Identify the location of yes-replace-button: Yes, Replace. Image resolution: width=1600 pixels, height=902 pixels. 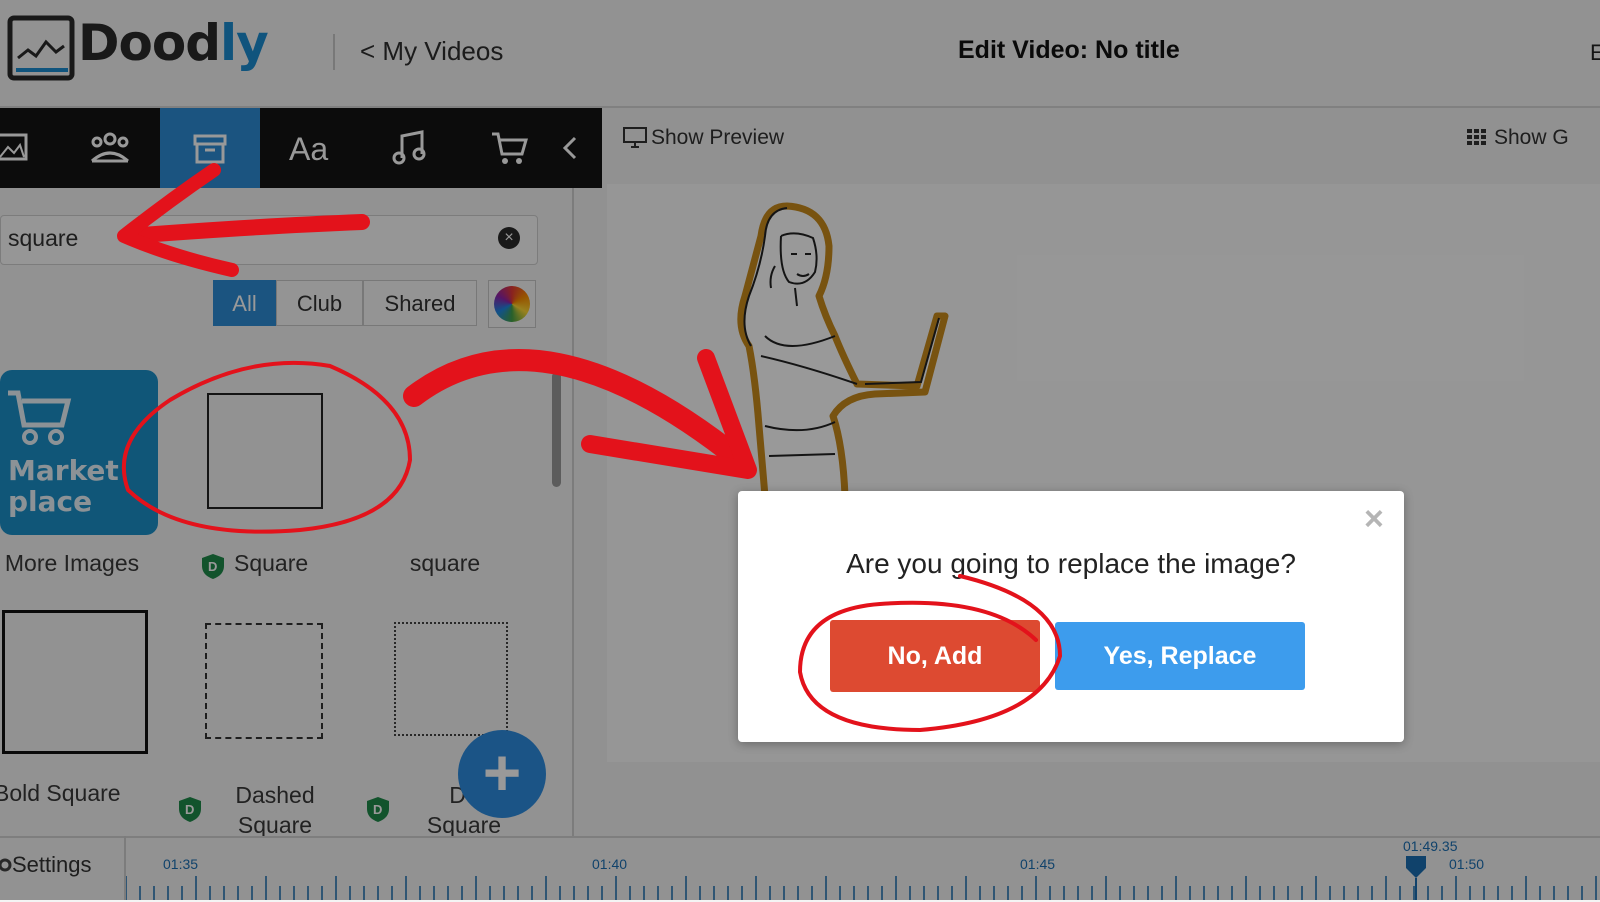
(1180, 656).